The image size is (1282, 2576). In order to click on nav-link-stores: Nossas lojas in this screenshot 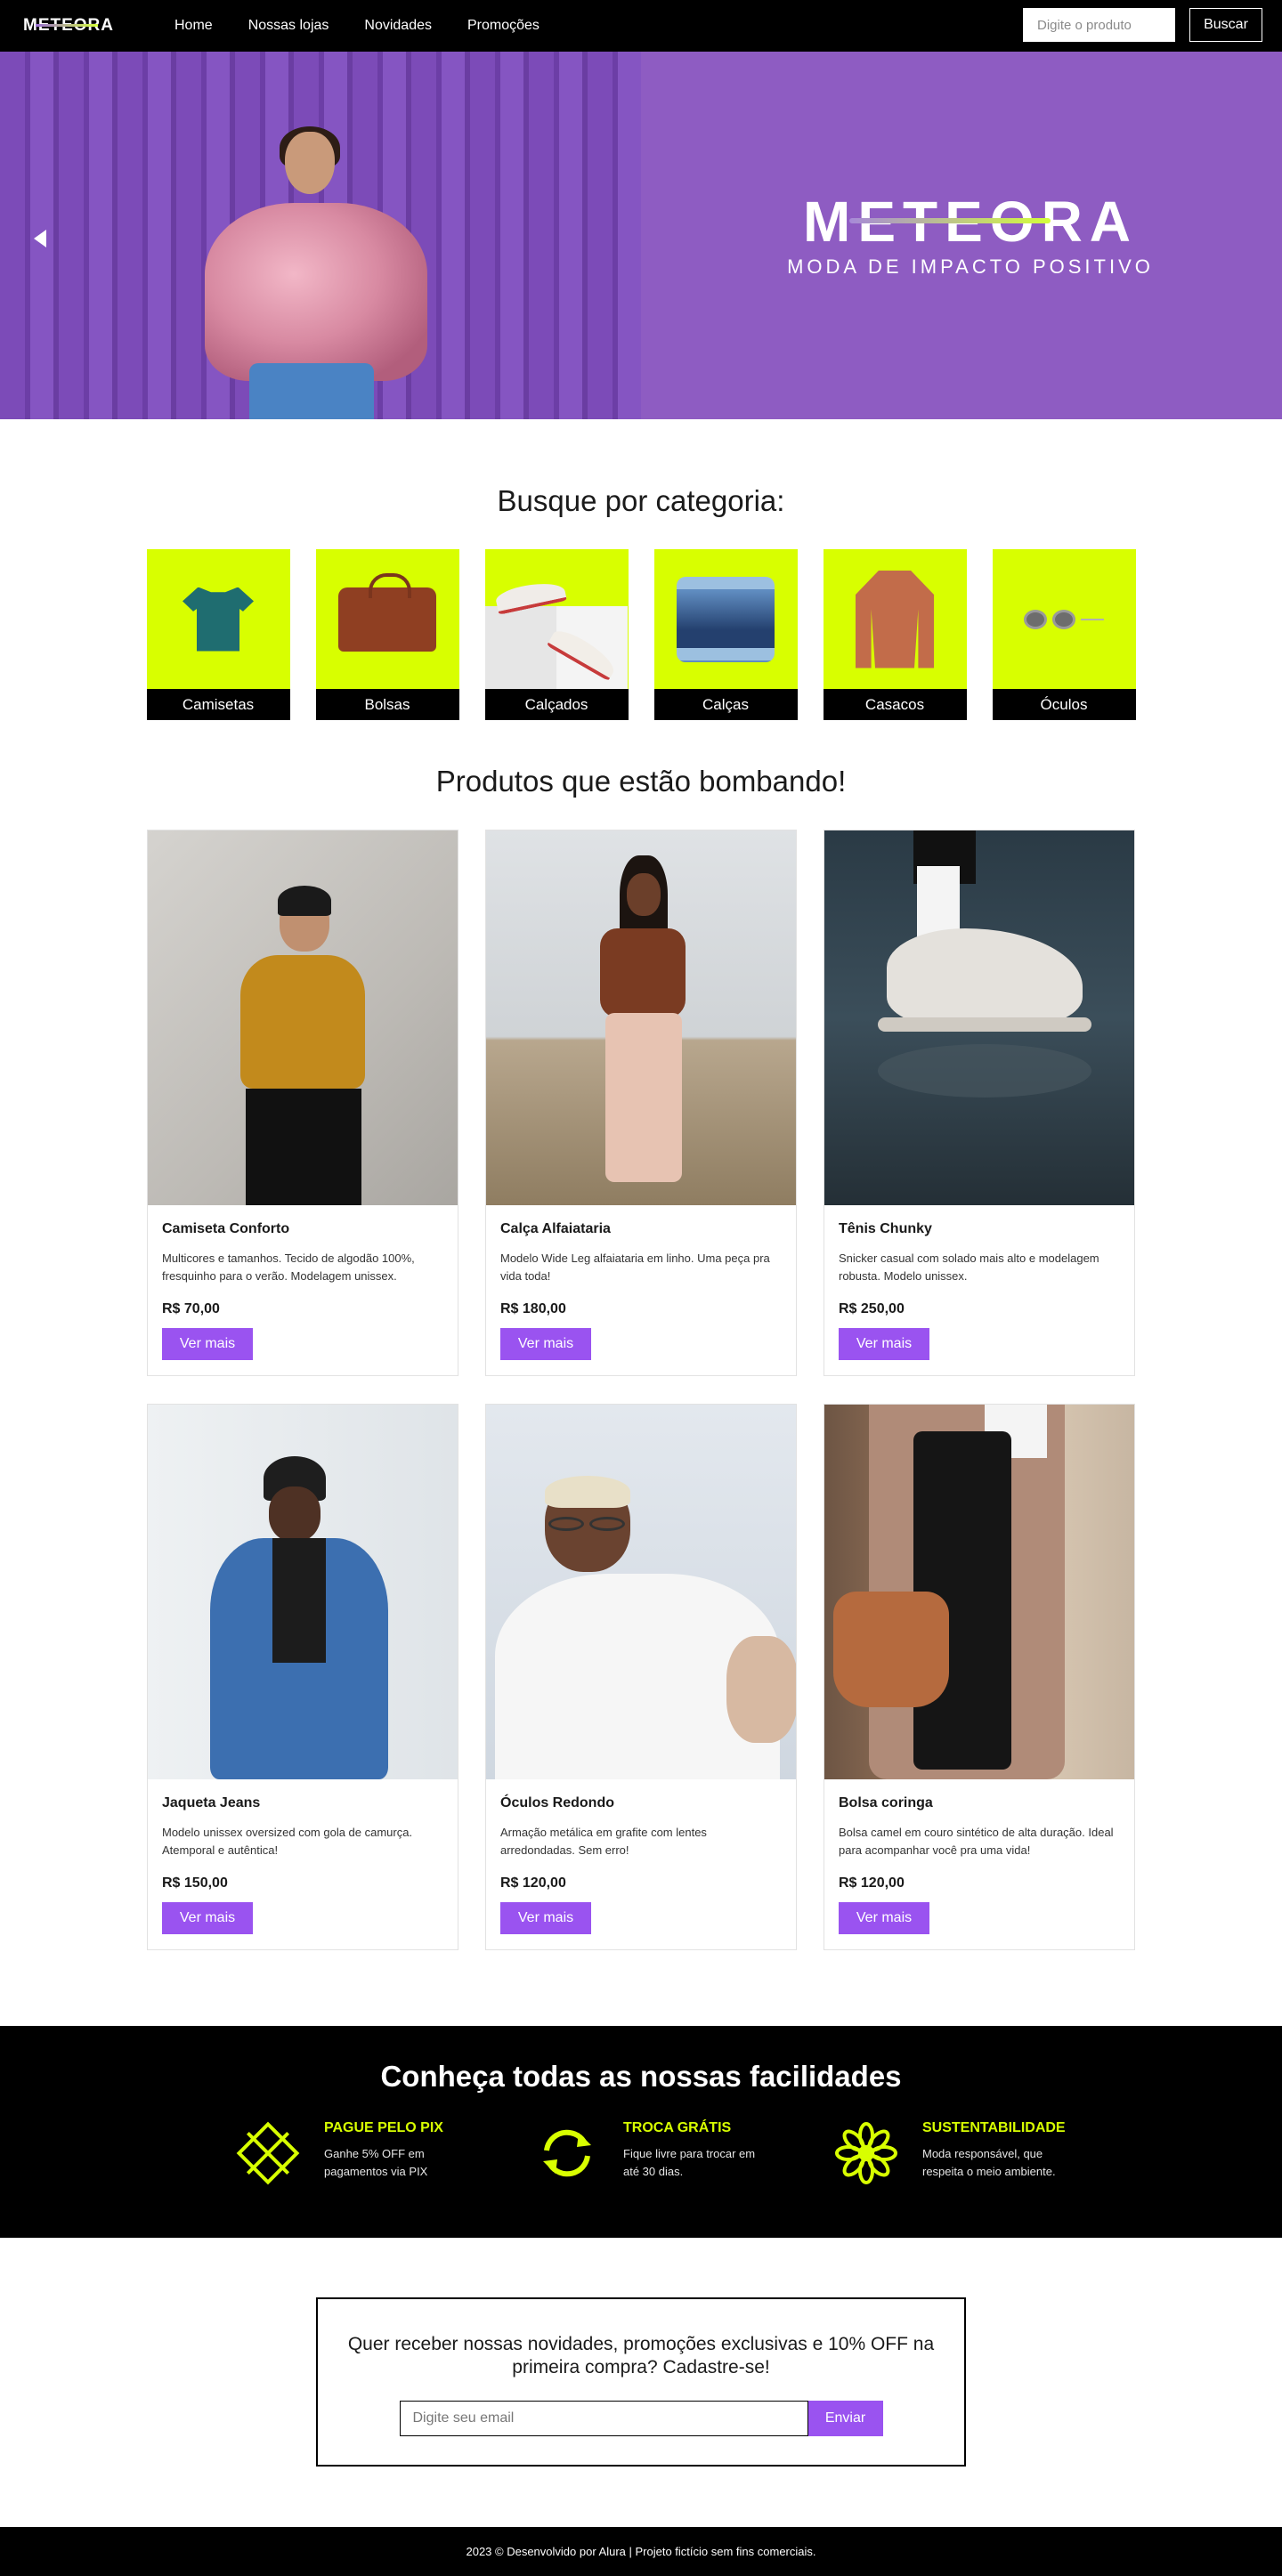, I will do `click(288, 26)`.